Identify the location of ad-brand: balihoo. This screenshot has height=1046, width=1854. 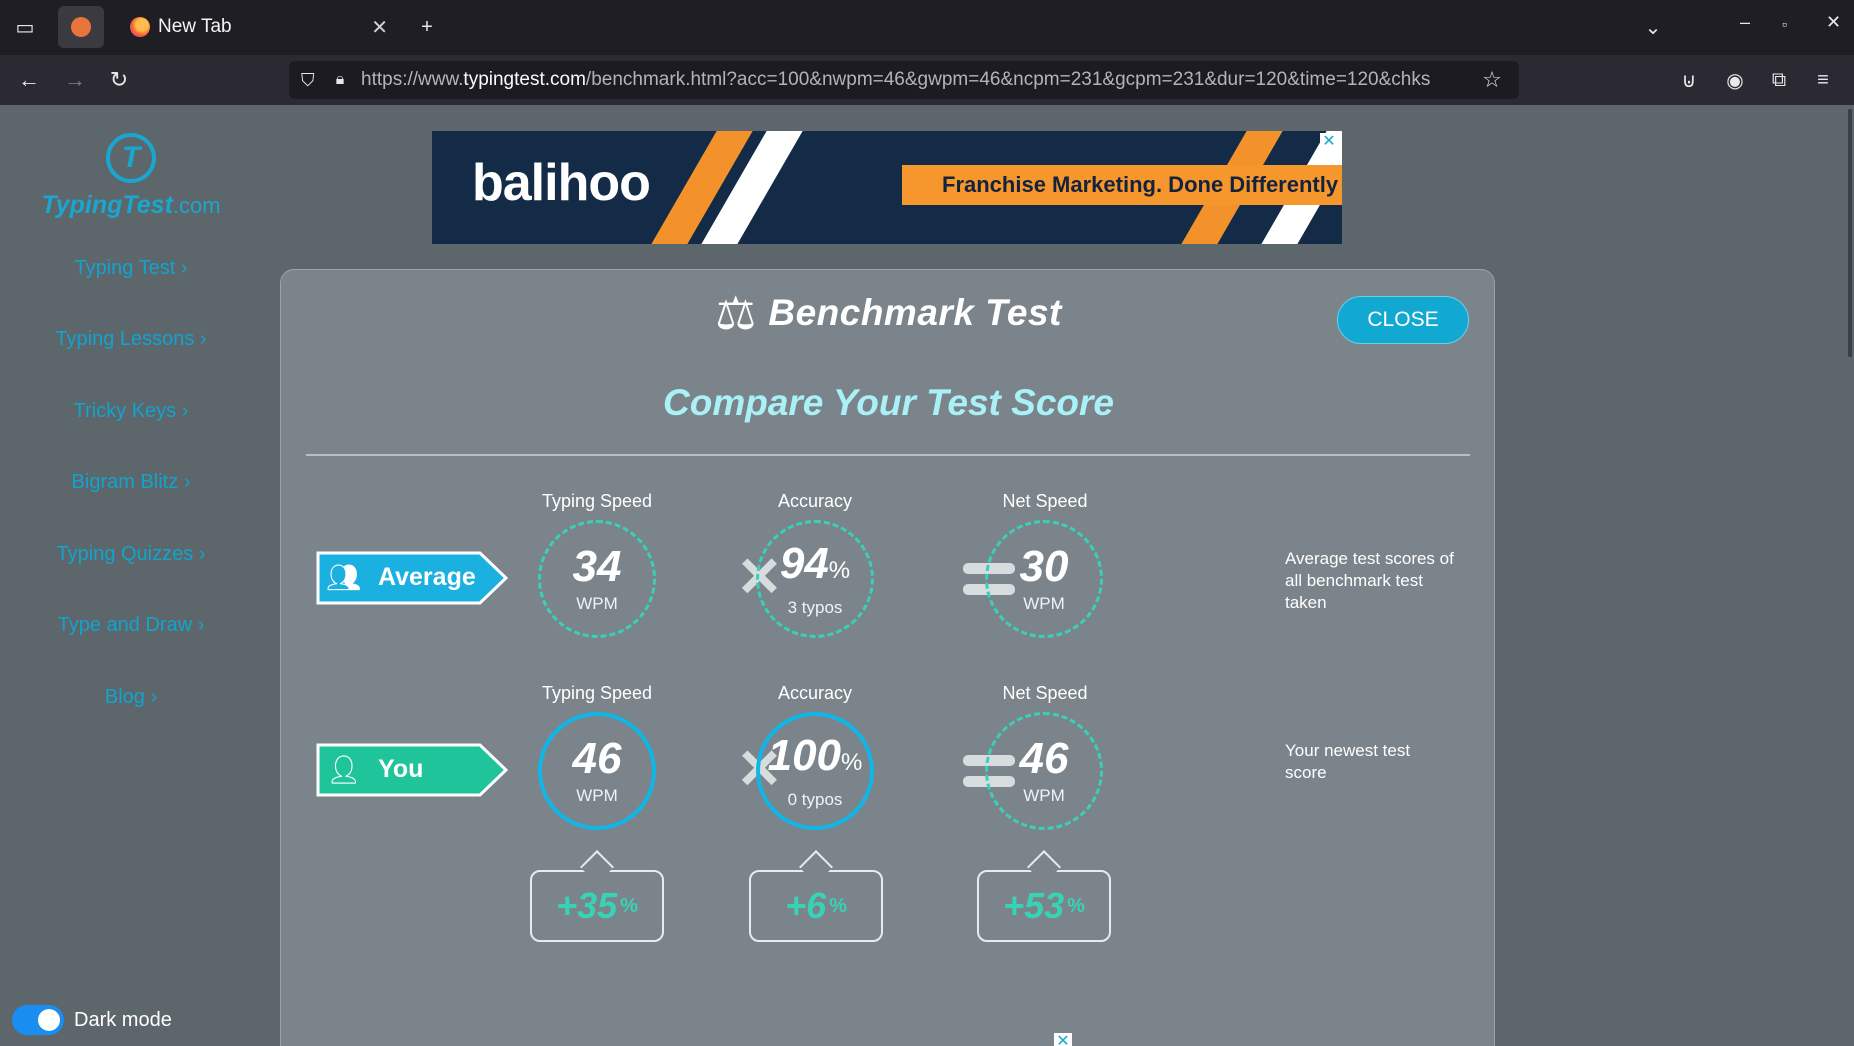
(561, 183).